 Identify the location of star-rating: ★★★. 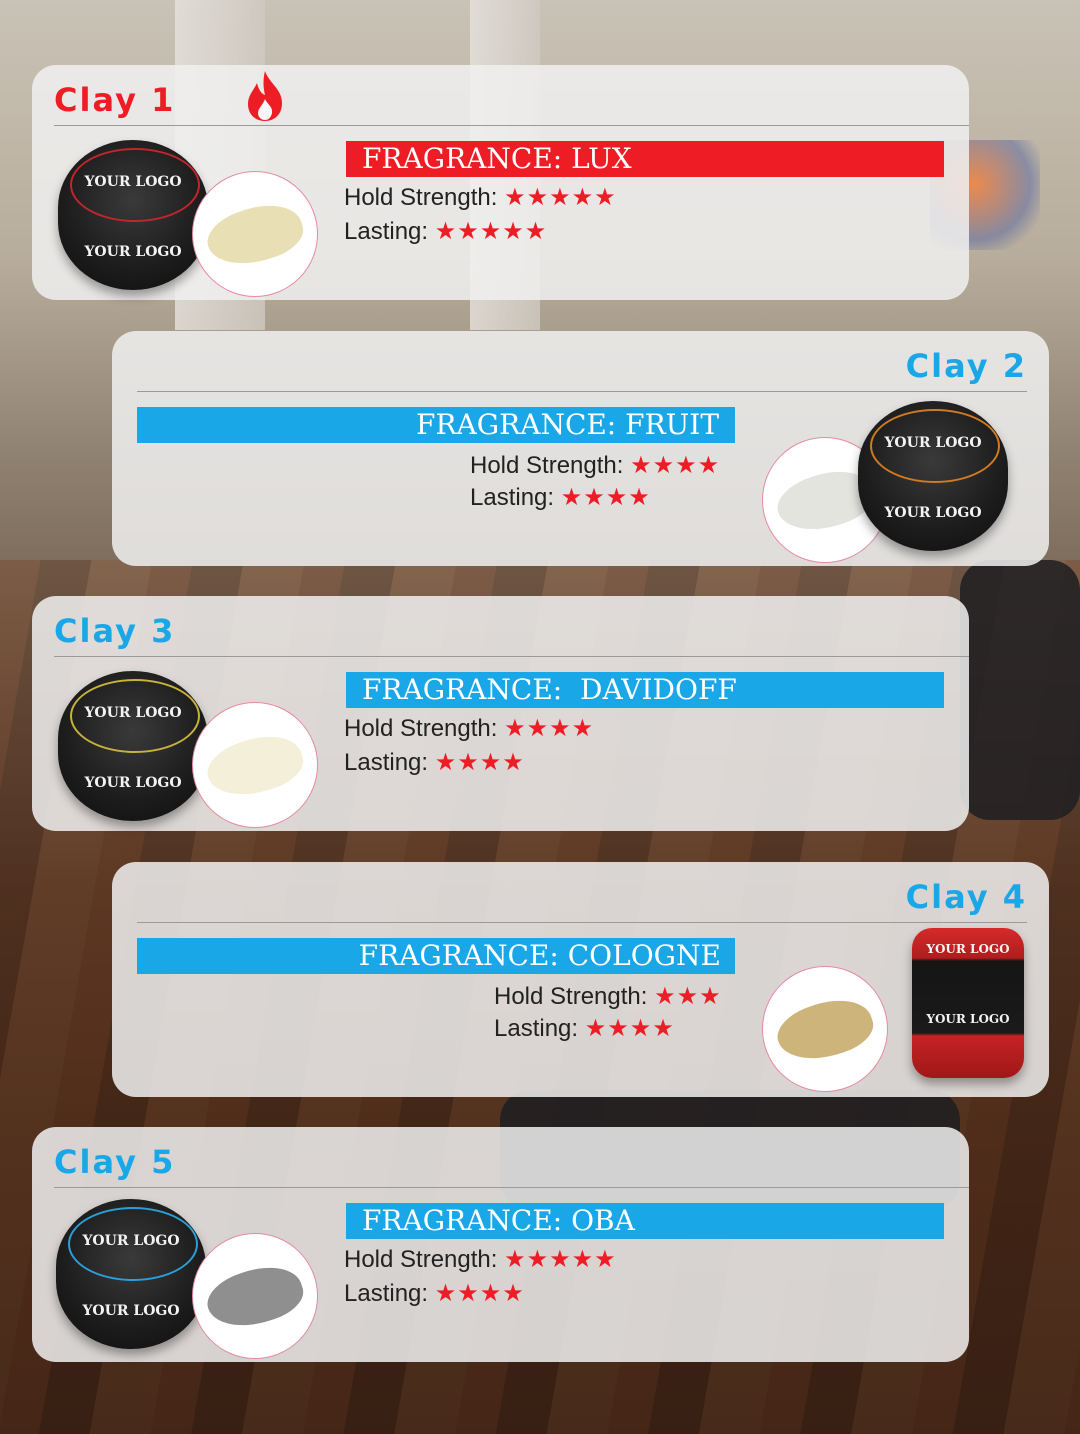
(688, 996).